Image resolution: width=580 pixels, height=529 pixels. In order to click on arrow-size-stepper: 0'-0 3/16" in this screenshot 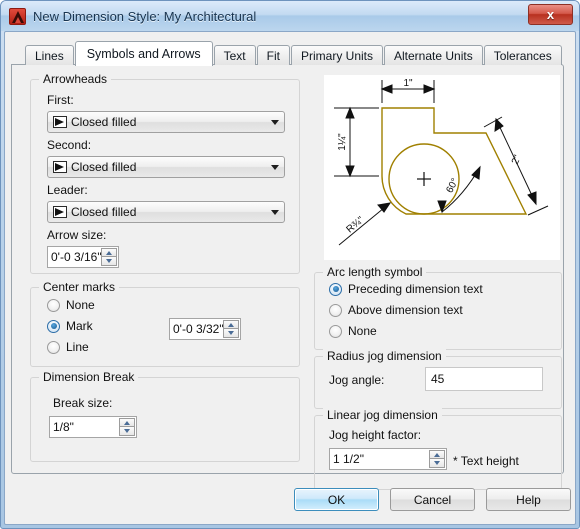, I will do `click(83, 257)`.